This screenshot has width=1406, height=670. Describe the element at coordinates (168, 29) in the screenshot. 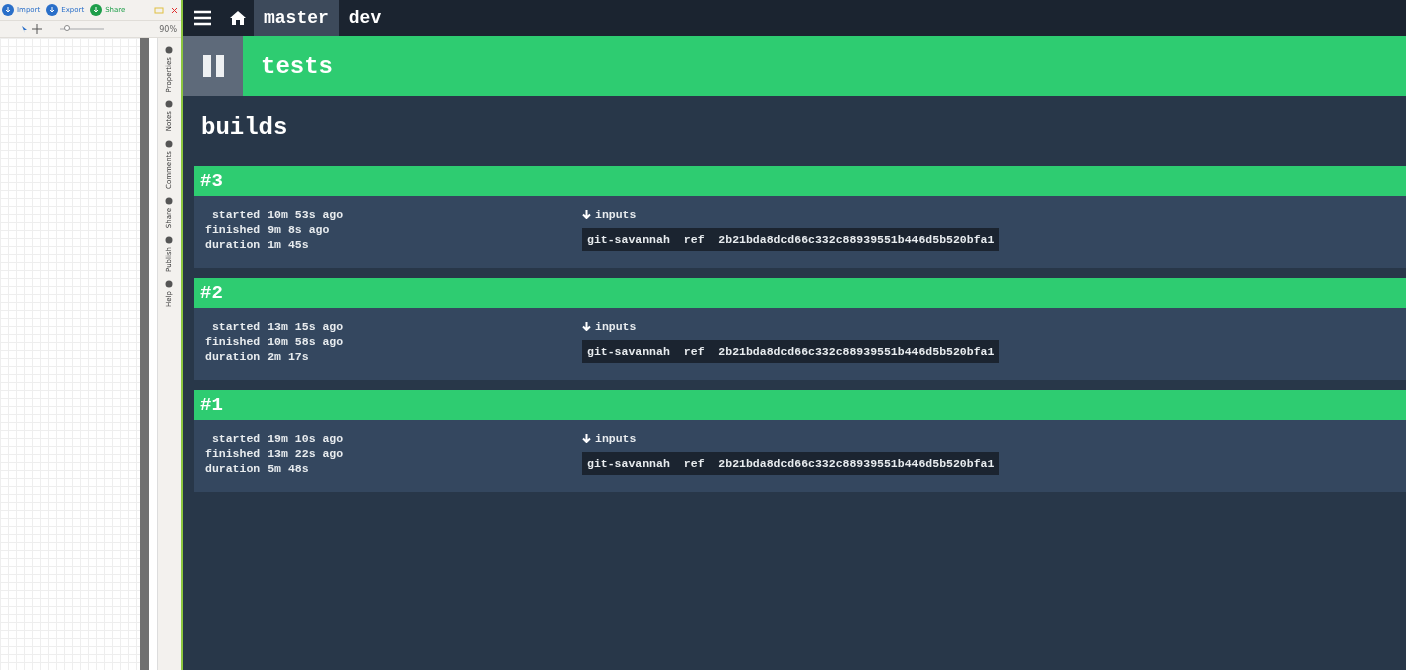

I see `zoom-reading: 90%` at that location.